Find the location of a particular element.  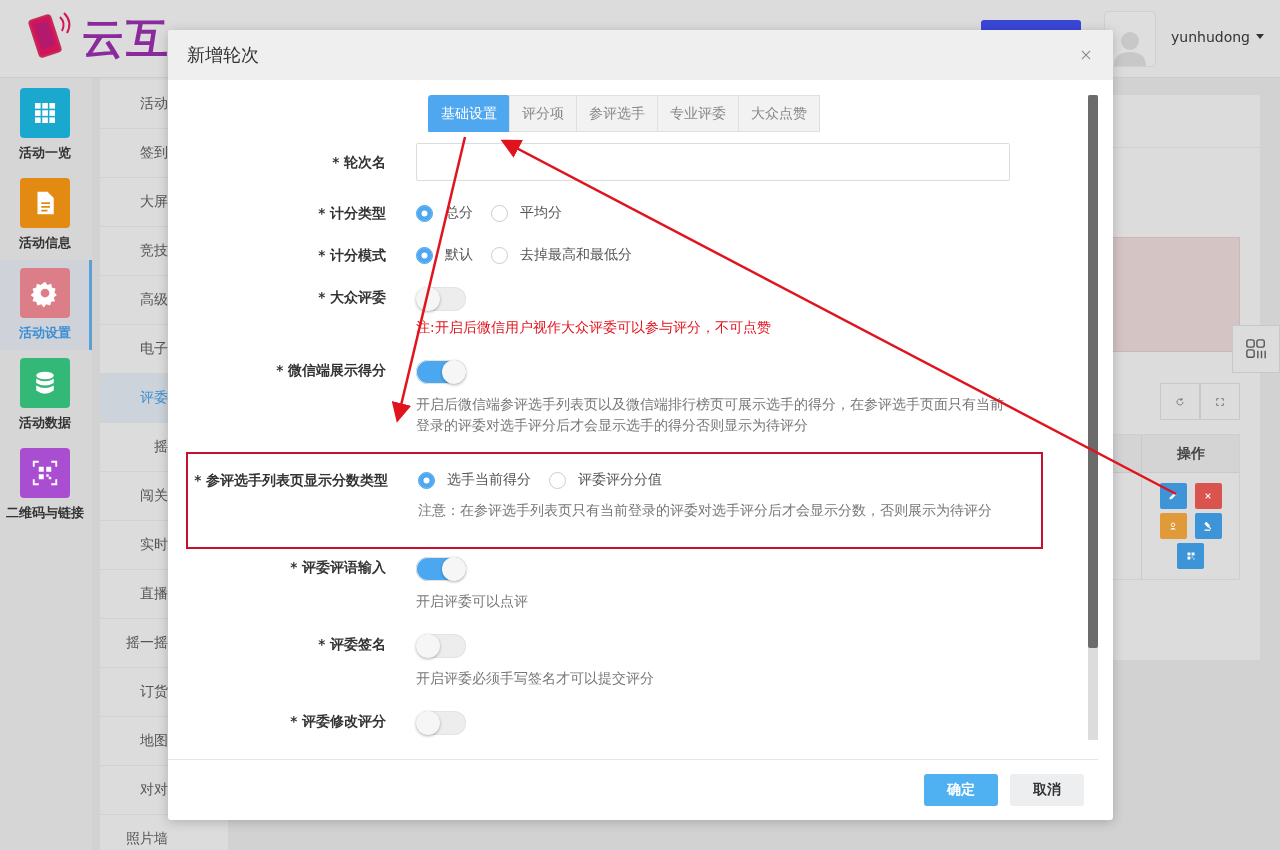

person-button is located at coordinates (1173, 526).